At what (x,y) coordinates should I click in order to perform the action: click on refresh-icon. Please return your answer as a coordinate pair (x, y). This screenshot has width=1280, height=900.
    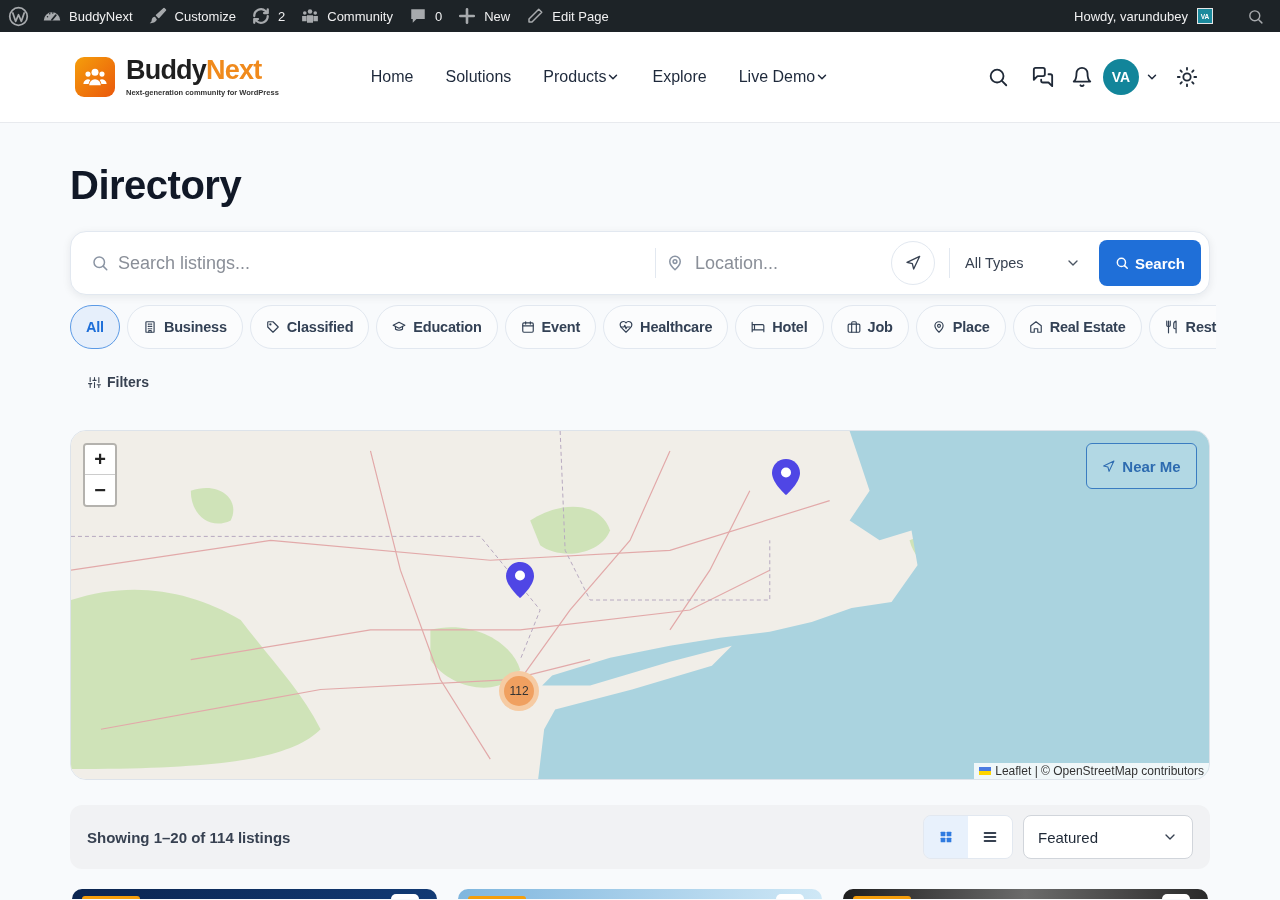
    Looking at the image, I should click on (261, 16).